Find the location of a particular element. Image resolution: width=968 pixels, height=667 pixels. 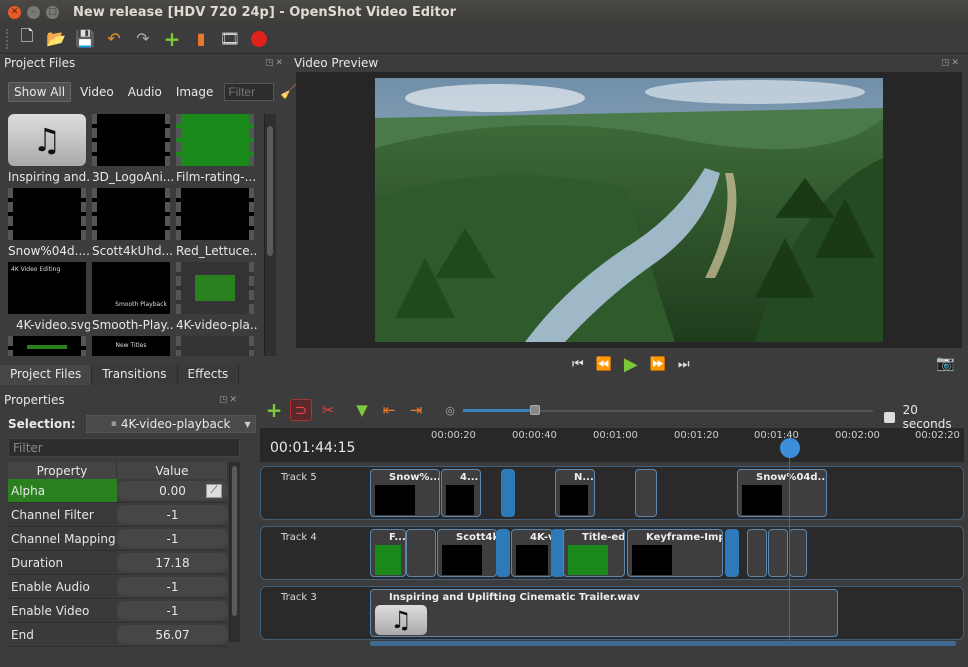

jump-to-end-icon: ⏭ is located at coordinates (684, 364).